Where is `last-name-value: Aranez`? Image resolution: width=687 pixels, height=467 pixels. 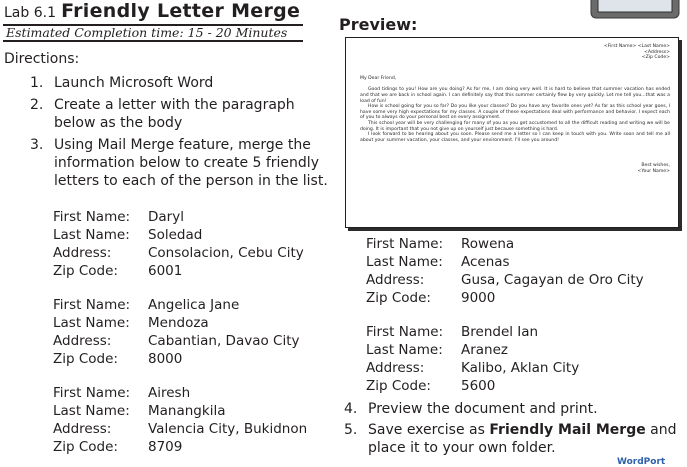
last-name-value: Aranez is located at coordinates (485, 350).